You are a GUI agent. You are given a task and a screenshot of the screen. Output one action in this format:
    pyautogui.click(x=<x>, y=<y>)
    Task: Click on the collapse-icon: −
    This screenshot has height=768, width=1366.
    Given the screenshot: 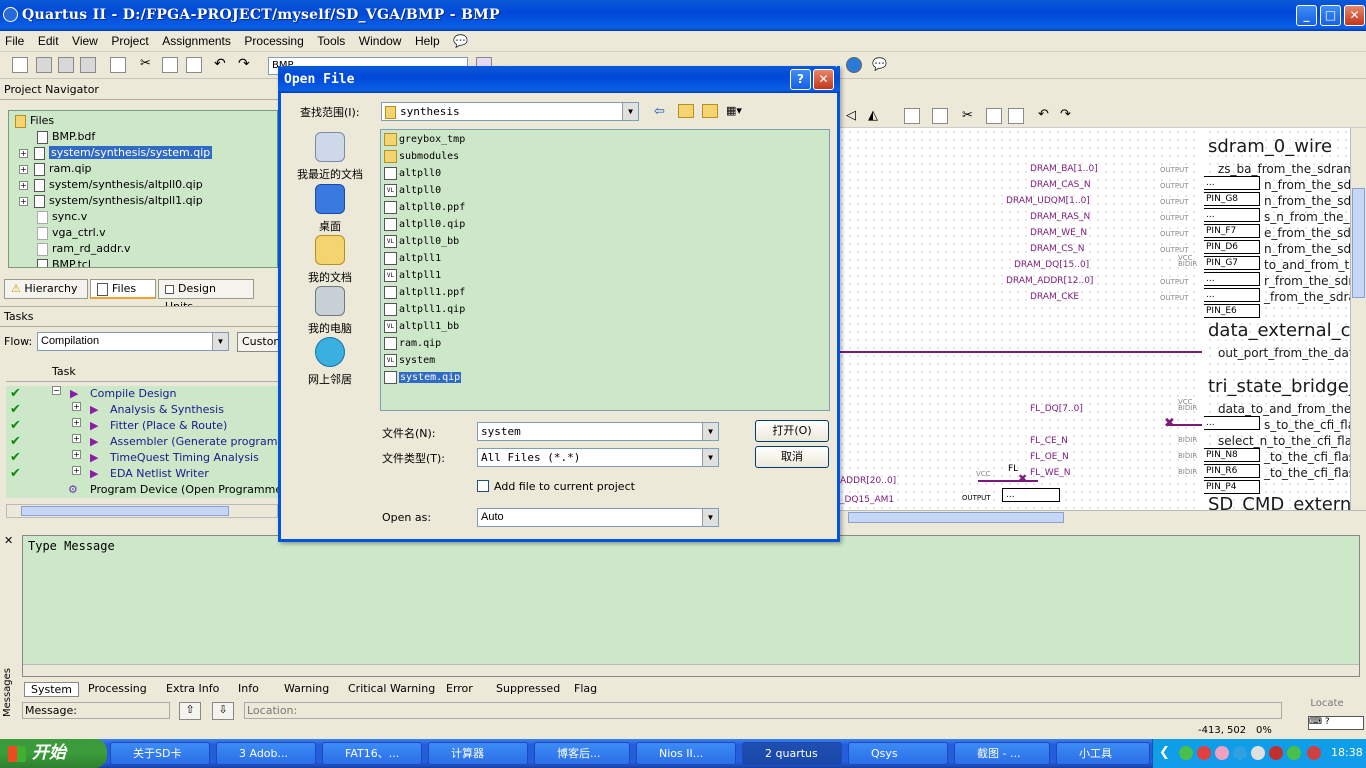 What is the action you would take?
    pyautogui.click(x=56, y=390)
    